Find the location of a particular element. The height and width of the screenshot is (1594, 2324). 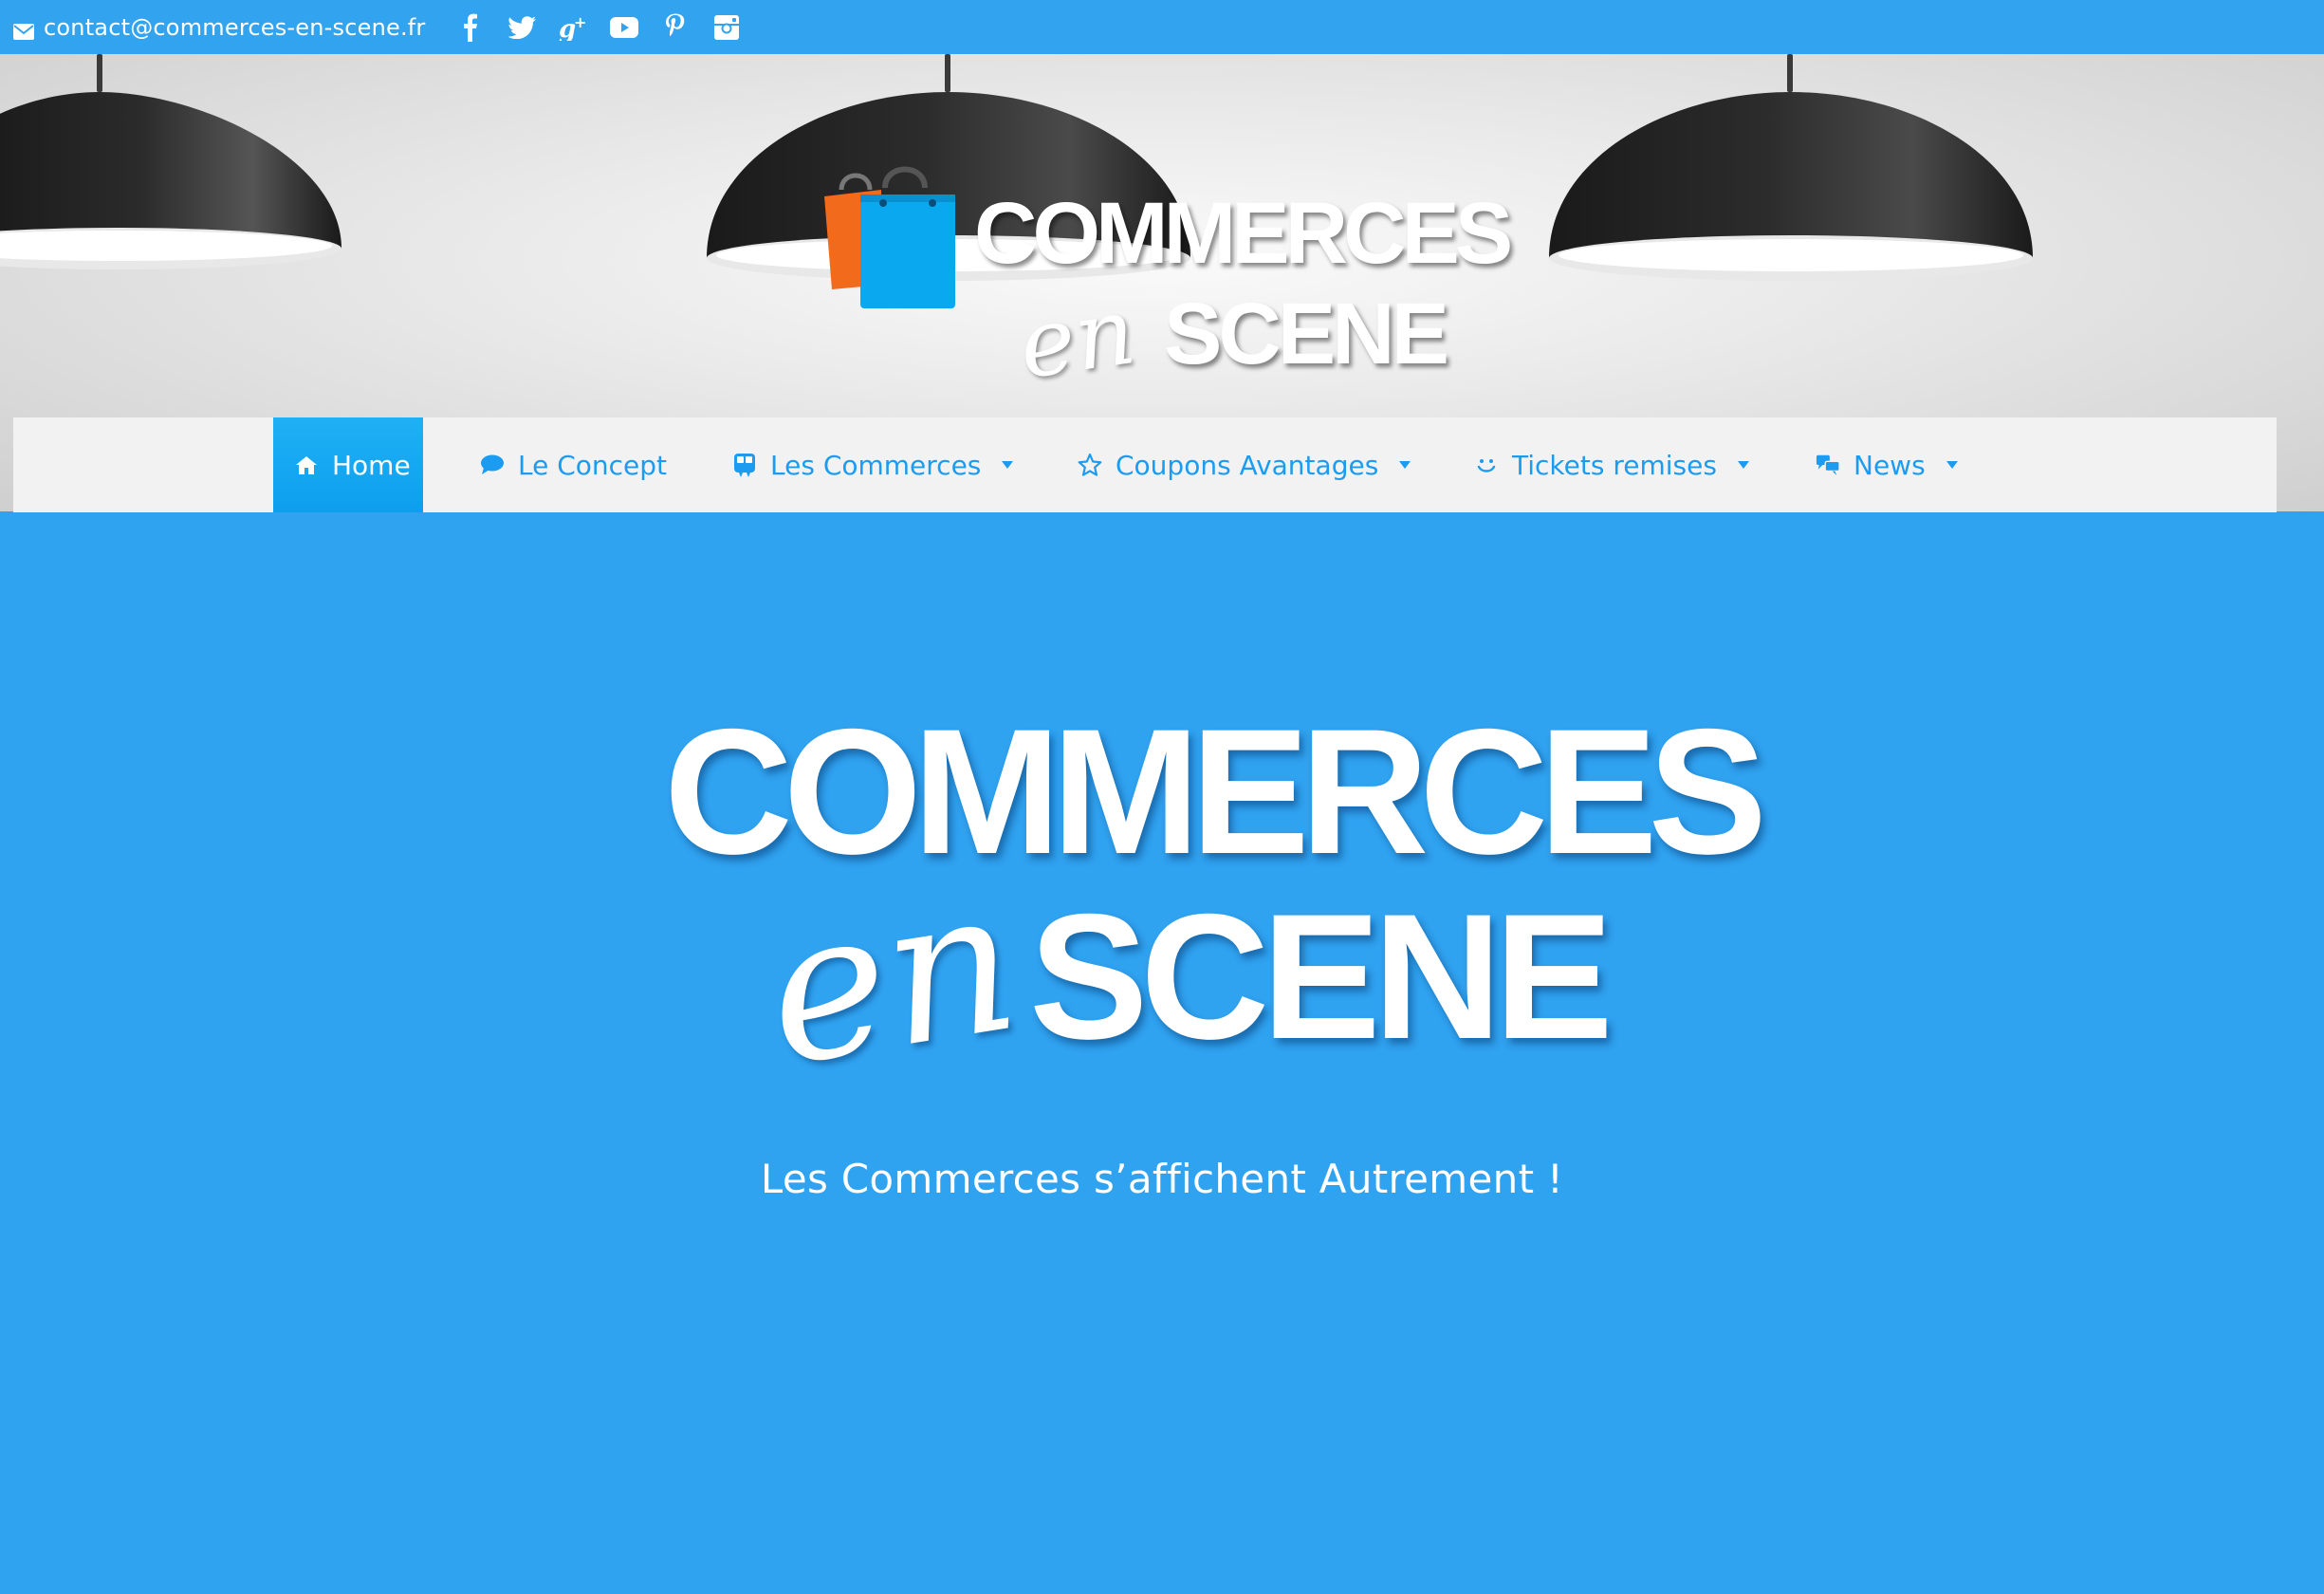

nav-item-tickets-remises: Tickets remises is located at coordinates (1612, 464).